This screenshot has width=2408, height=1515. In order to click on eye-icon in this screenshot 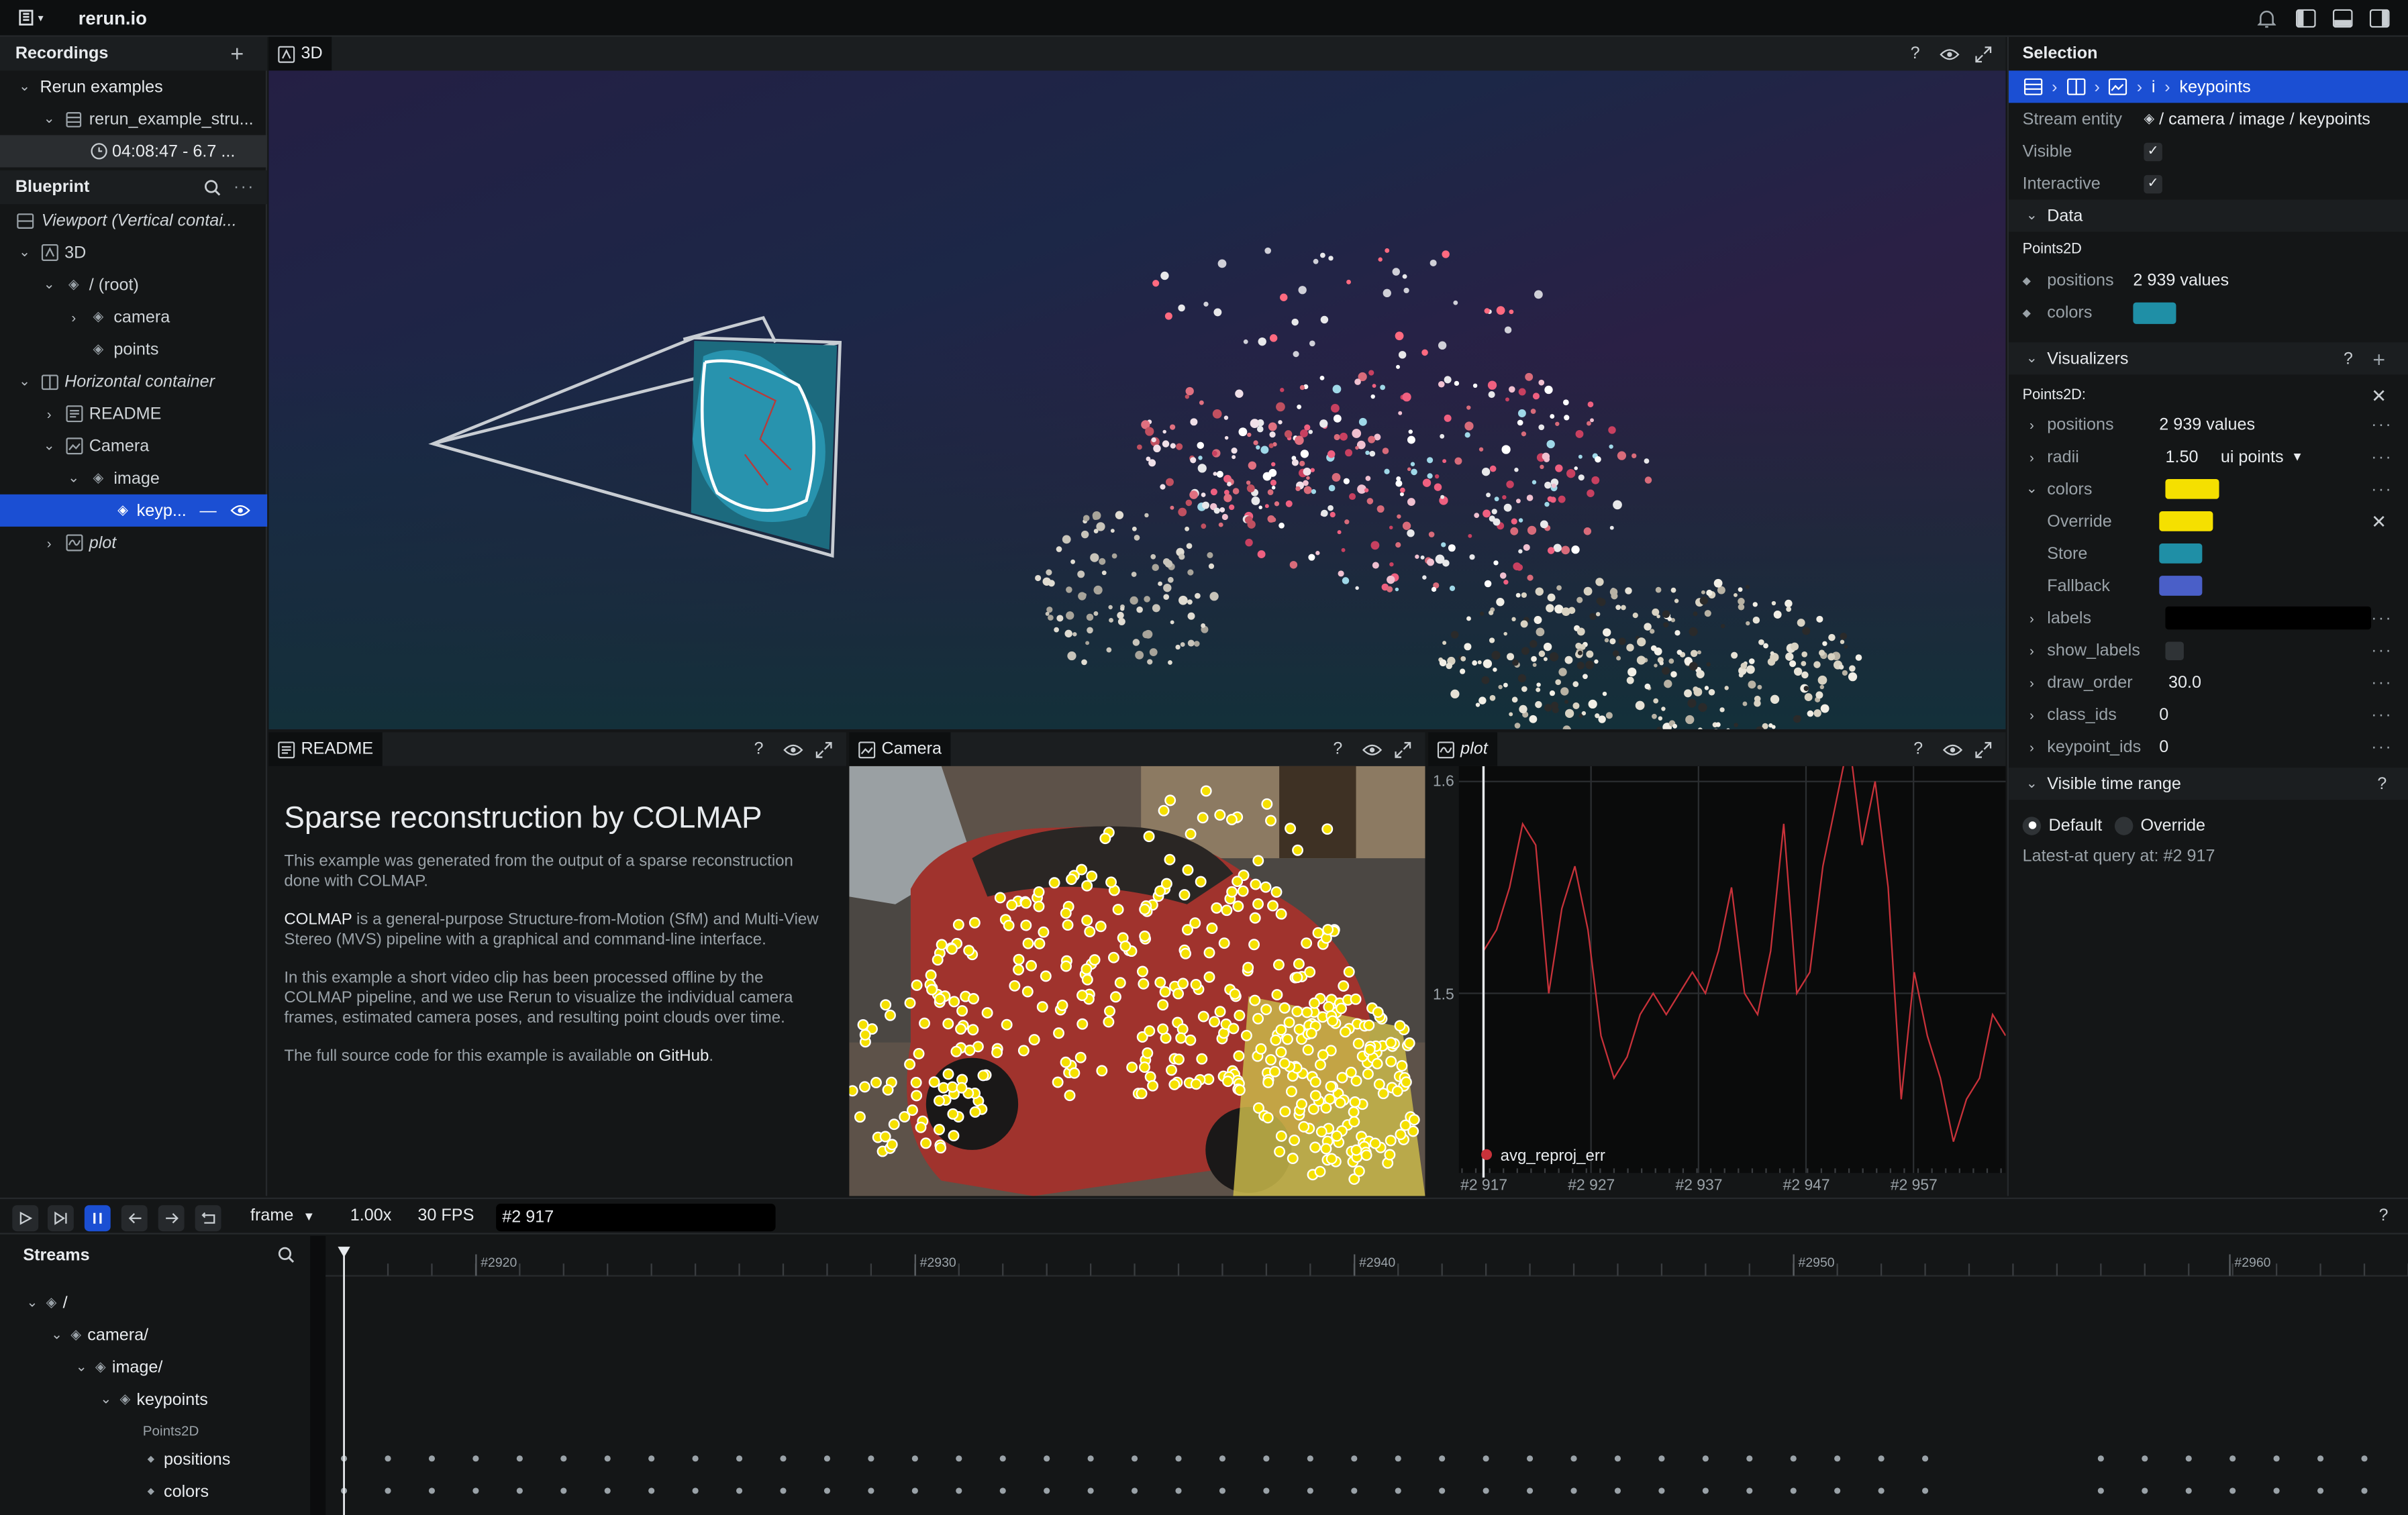, I will do `click(1952, 749)`.